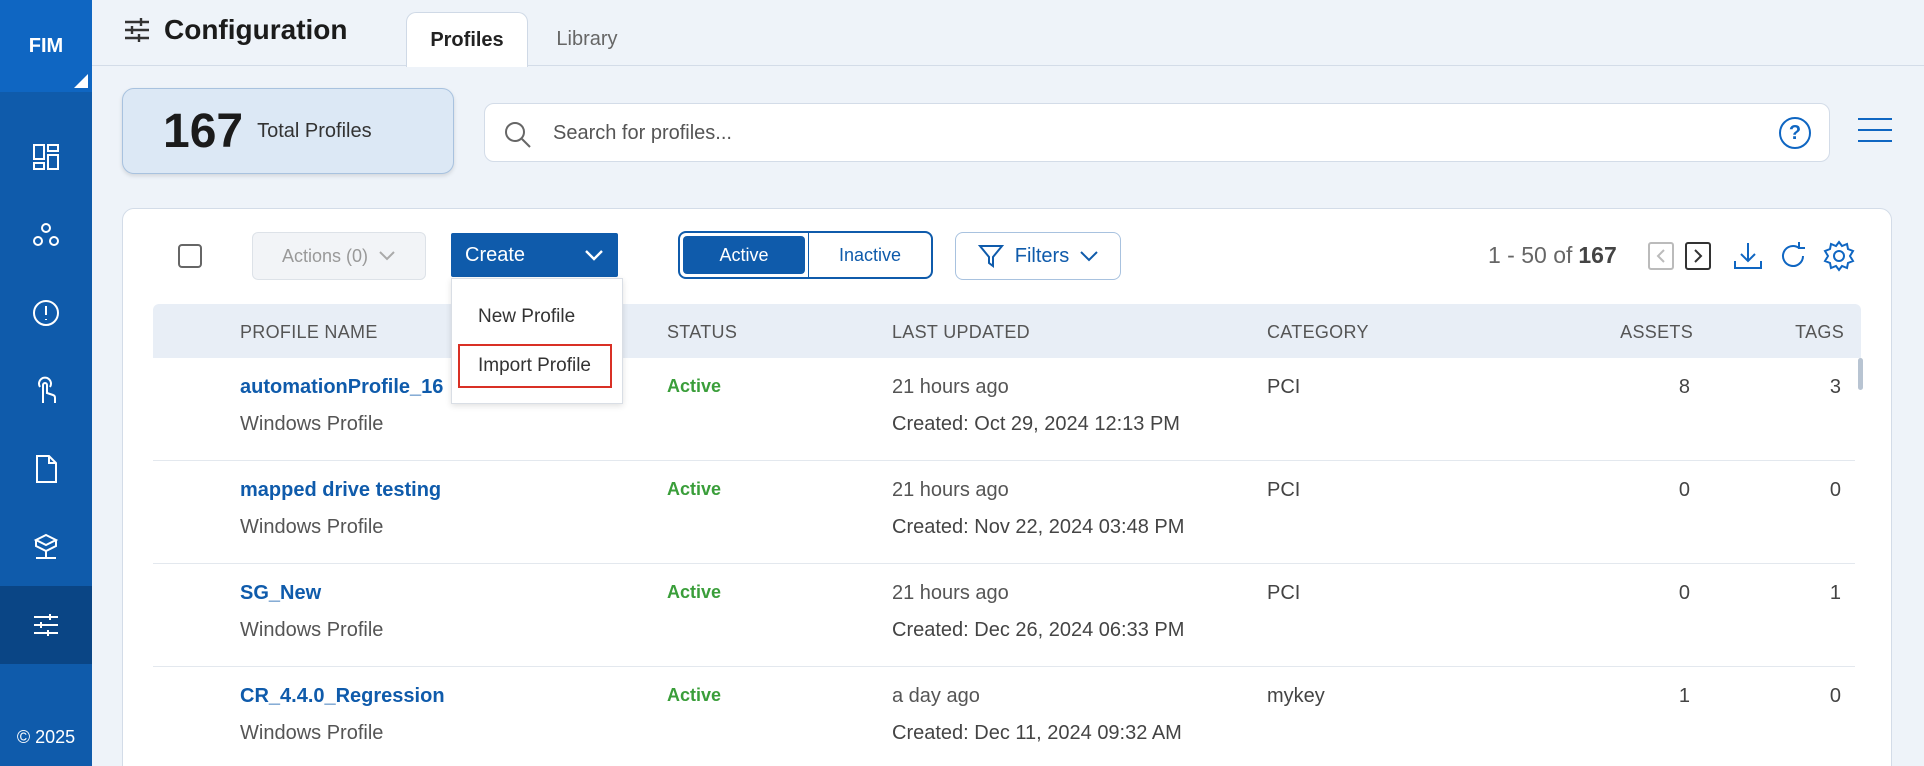  Describe the element at coordinates (1684, 387) in the screenshot. I see `assets-count: 8` at that location.